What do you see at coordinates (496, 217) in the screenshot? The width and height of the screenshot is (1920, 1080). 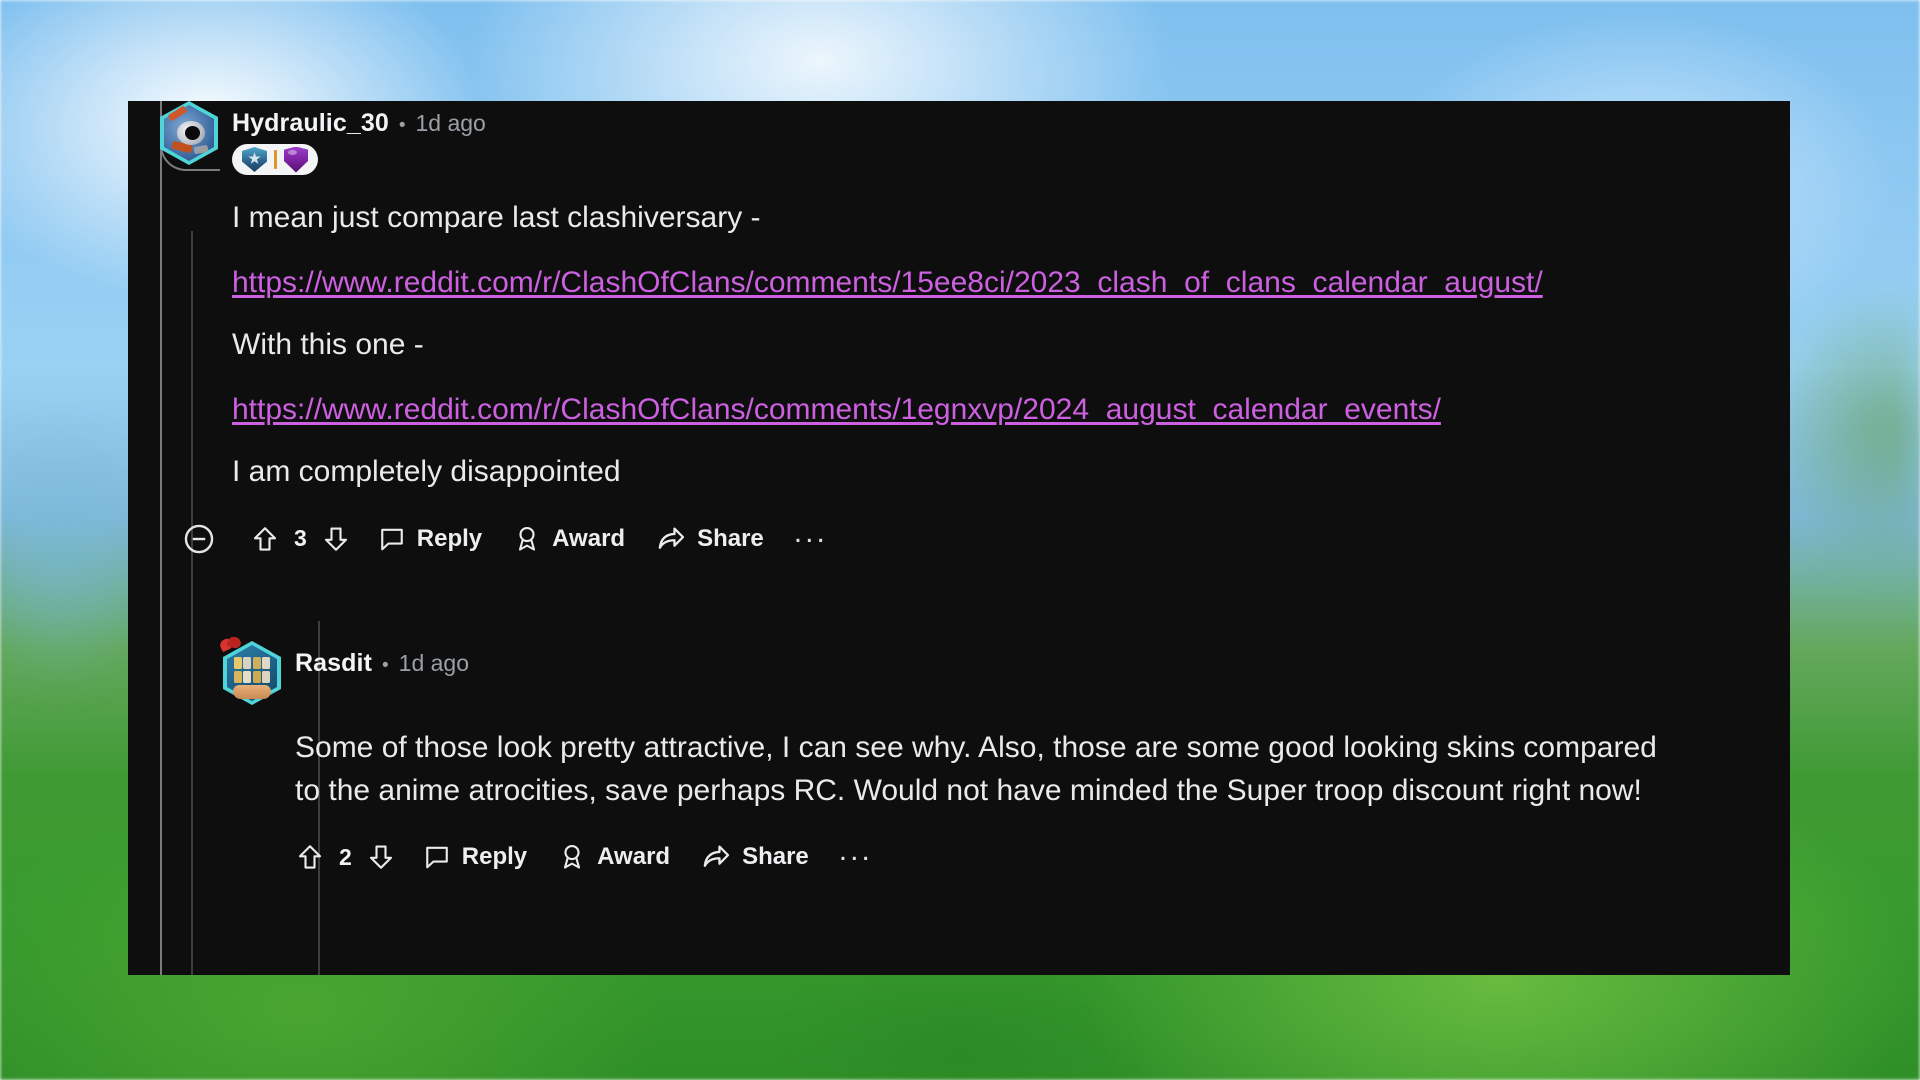 I see `comment-paragraph: I mean just compare last clashiversary -` at bounding box center [496, 217].